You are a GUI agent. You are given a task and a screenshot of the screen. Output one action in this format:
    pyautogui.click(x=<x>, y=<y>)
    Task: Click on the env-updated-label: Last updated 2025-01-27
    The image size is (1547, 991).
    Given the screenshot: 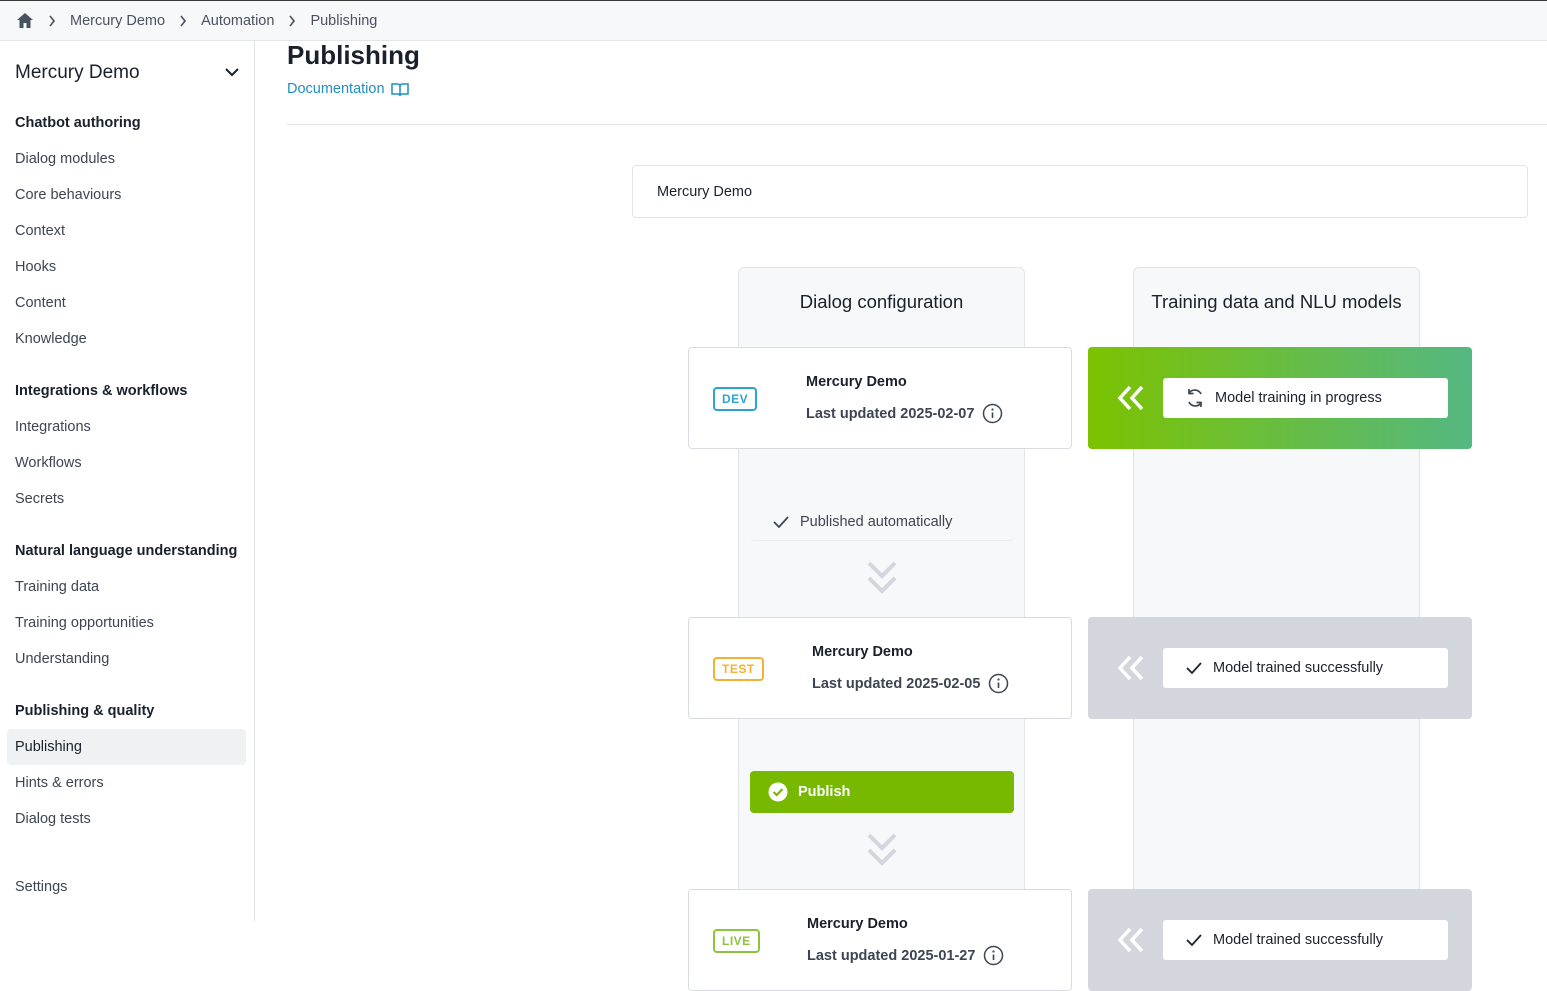 What is the action you would take?
    pyautogui.click(x=891, y=955)
    